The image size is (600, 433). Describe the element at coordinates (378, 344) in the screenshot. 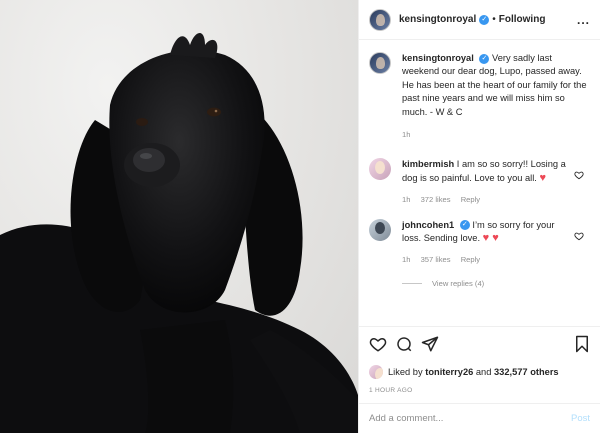

I see `heart-icon` at that location.